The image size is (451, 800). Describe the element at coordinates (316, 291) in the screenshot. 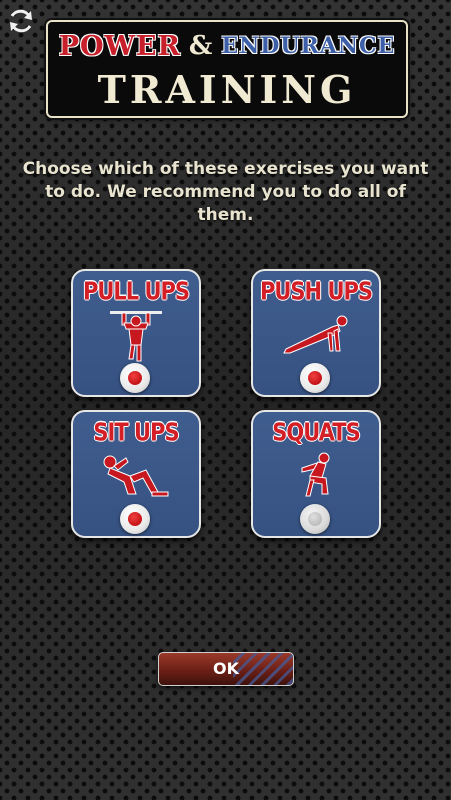

I see `exercise-label: PUSH UPS` at that location.